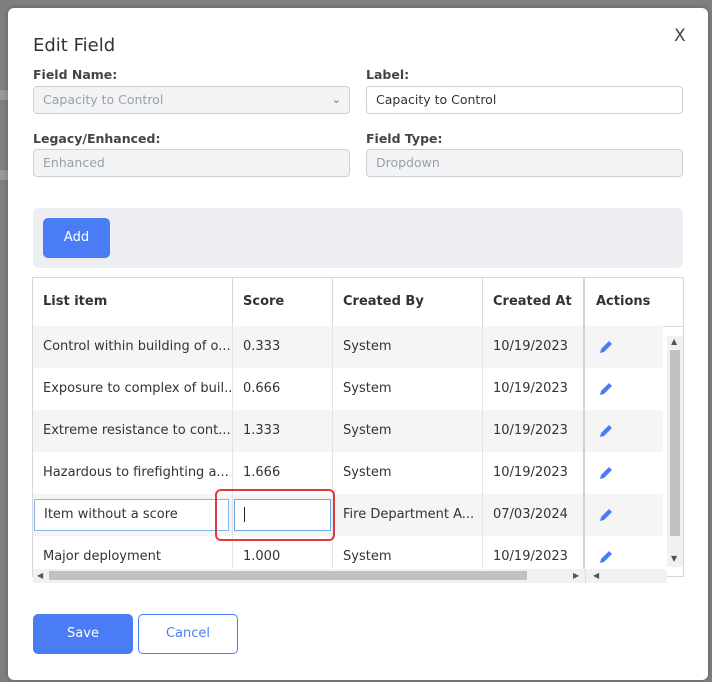 This screenshot has height=682, width=712. Describe the element at coordinates (675, 443) in the screenshot. I see `vertical-scroll-thumb` at that location.